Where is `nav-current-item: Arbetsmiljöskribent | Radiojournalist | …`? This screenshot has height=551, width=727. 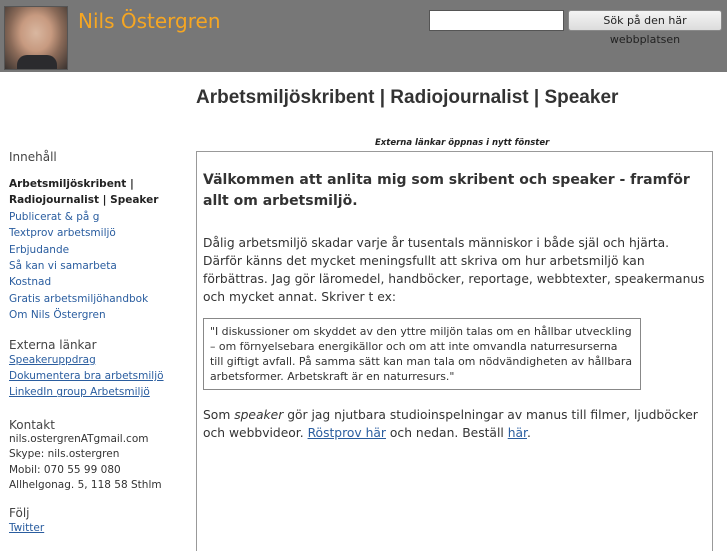
nav-current-item: Arbetsmiljöskribent | Radiojournalist | … is located at coordinates (99, 192).